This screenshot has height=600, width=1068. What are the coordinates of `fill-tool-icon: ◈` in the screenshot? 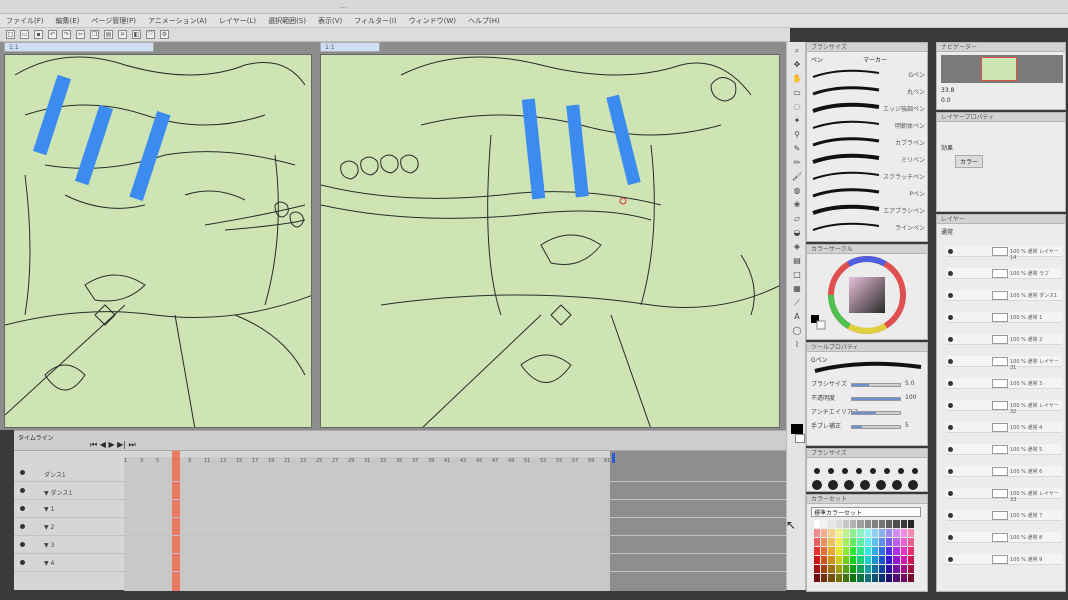 It's located at (797, 247).